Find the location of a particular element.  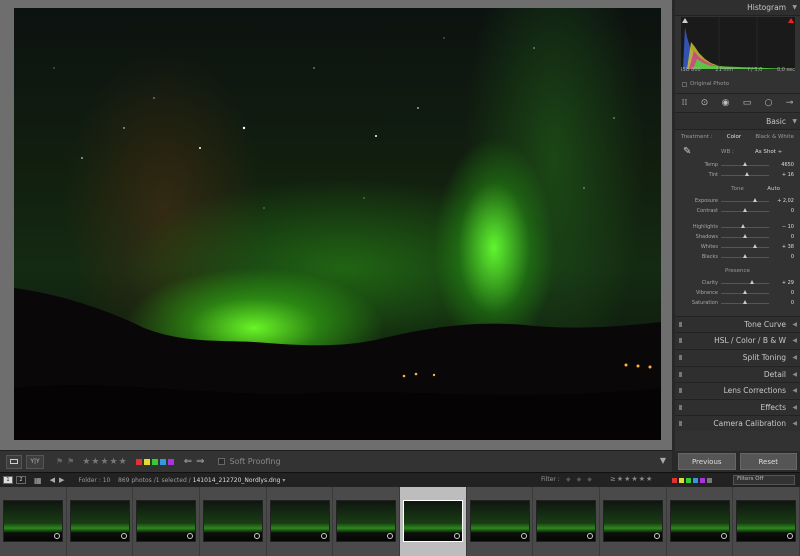

chip-green is located at coordinates (688, 480).